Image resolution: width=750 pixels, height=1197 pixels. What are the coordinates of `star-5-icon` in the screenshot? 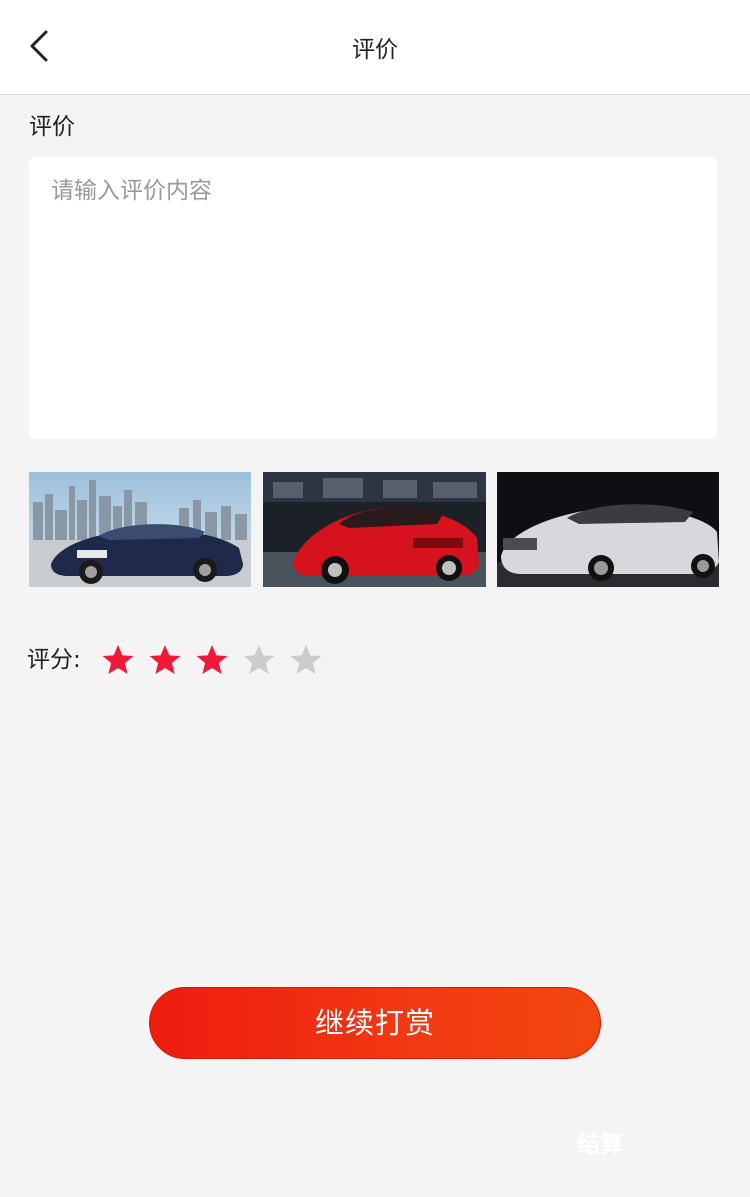 It's located at (306, 660).